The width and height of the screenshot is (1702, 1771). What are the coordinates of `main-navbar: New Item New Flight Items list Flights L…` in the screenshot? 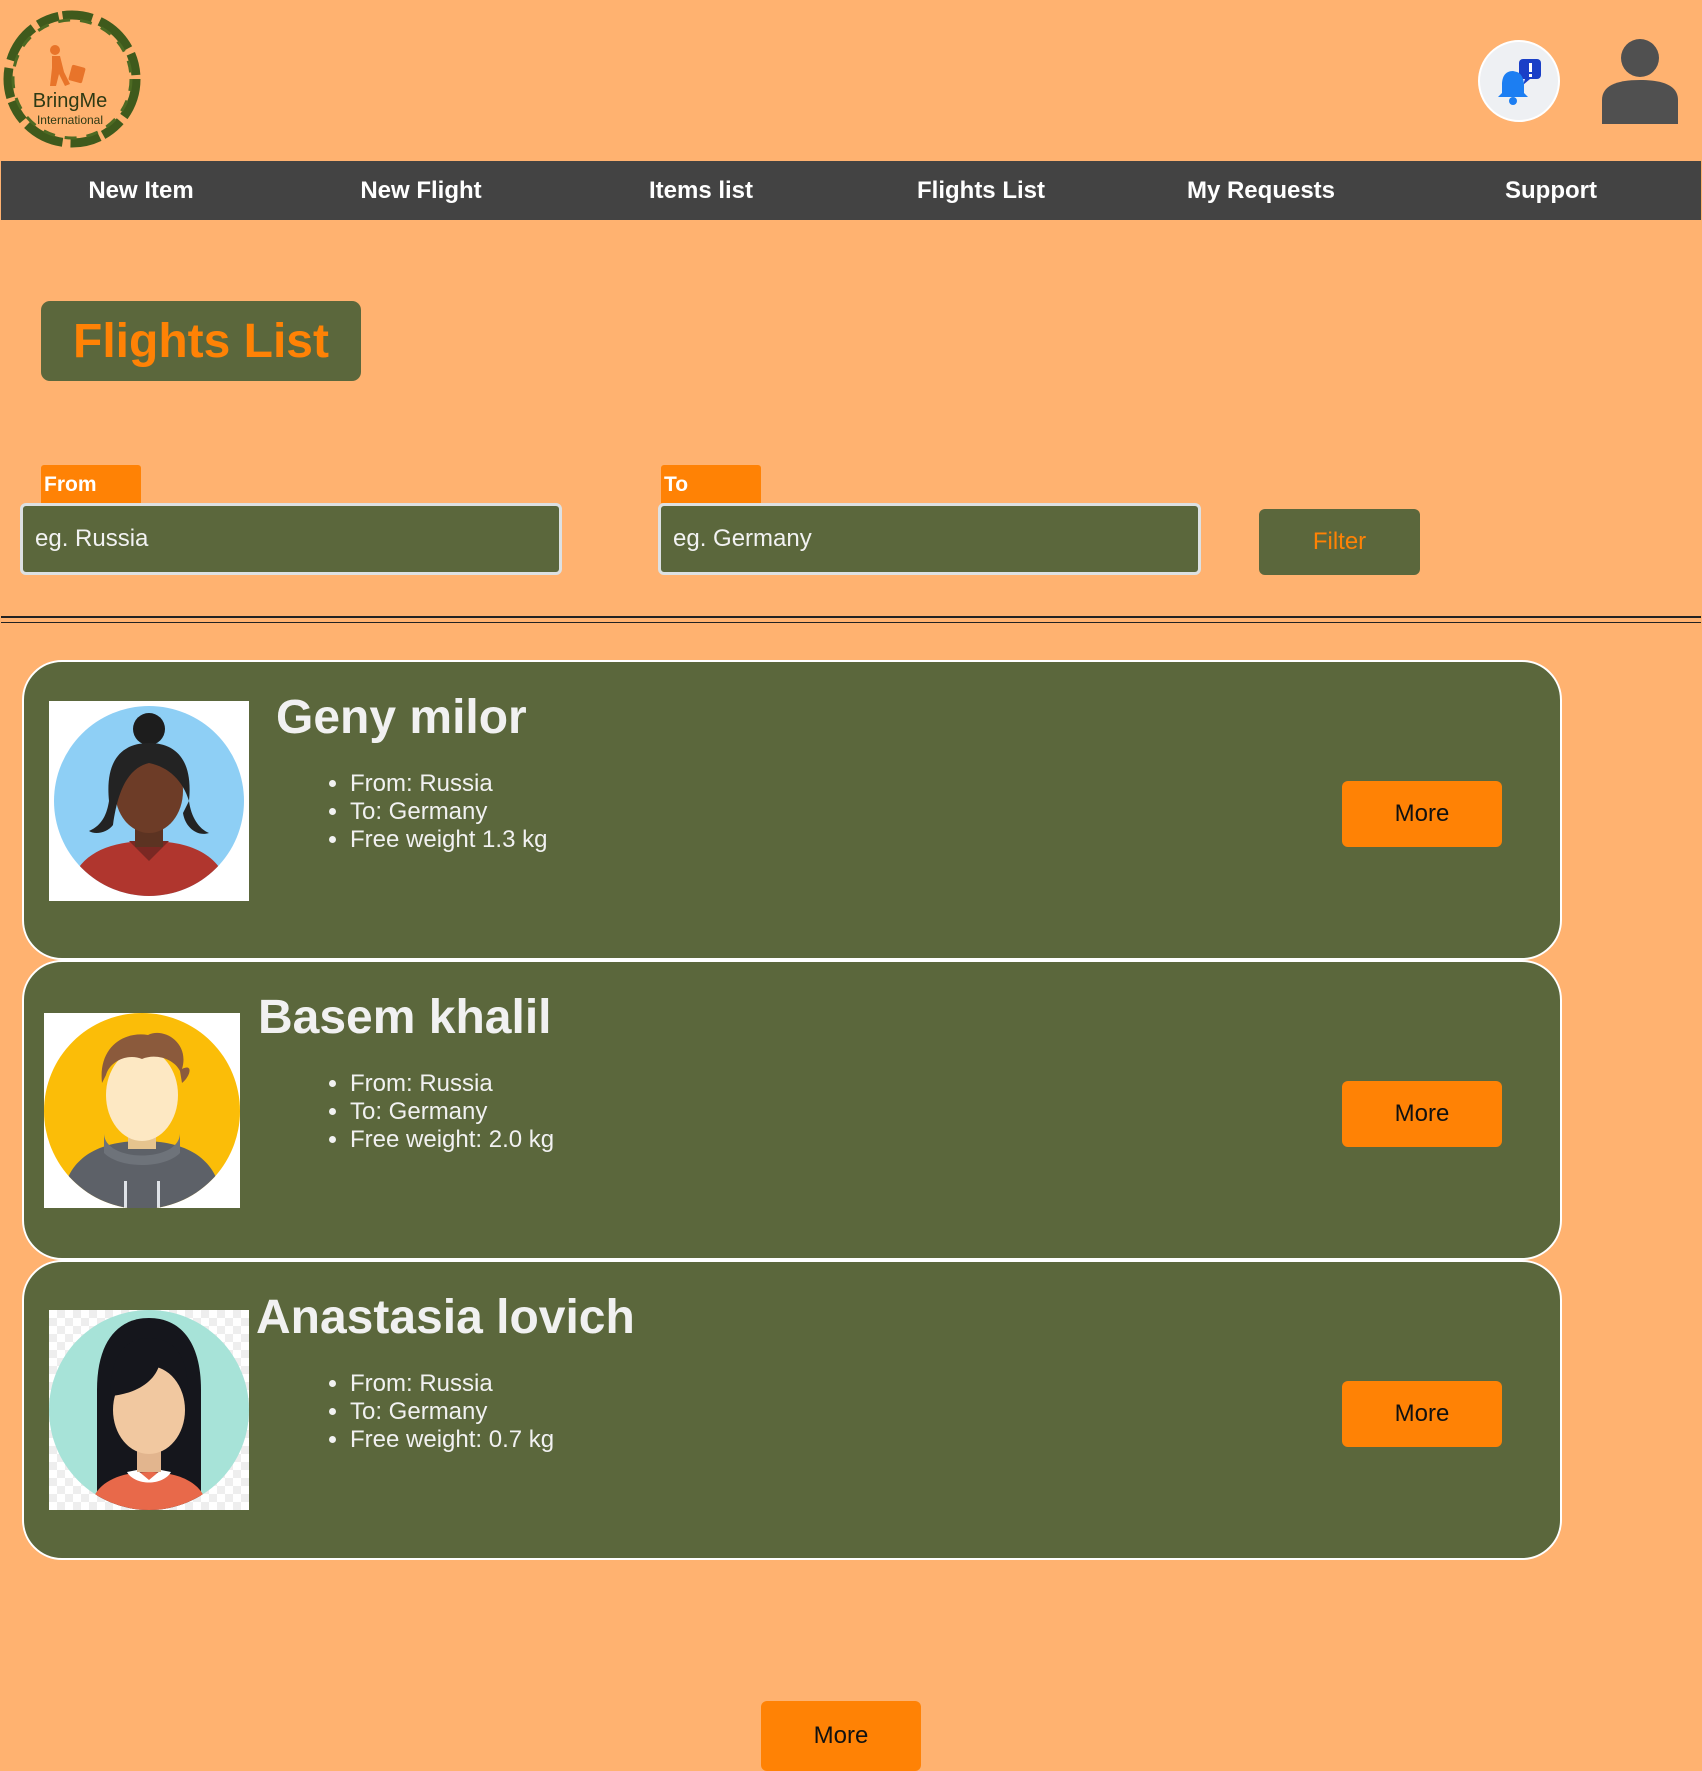 It's located at (851, 190).